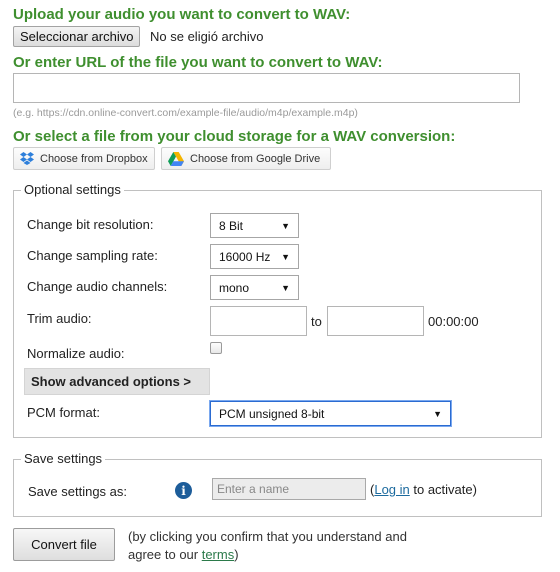  Describe the element at coordinates (77, 491) in the screenshot. I see `save-settings-label: Save settings as:` at that location.